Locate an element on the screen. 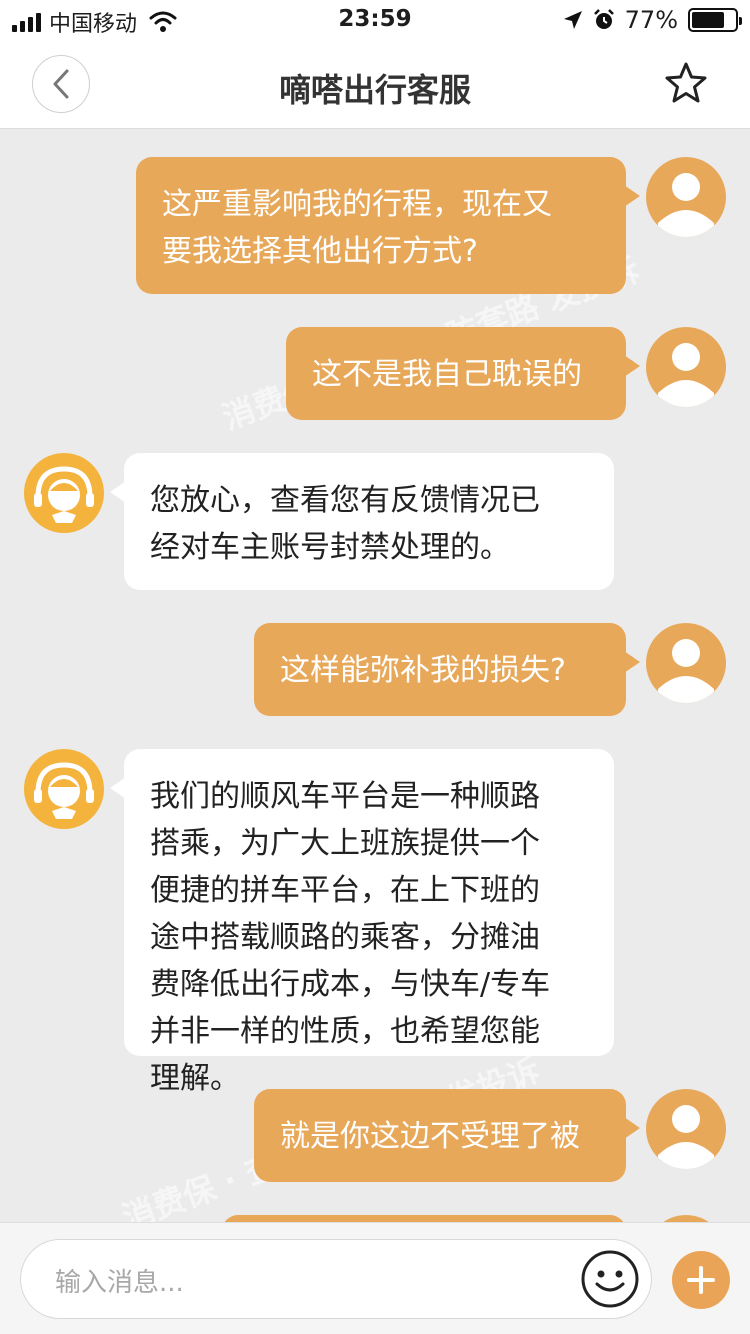  message-bubble-agent: 您放心，查看您有反馈情况已 经对车主账号封禁处理的。 is located at coordinates (362, 521).